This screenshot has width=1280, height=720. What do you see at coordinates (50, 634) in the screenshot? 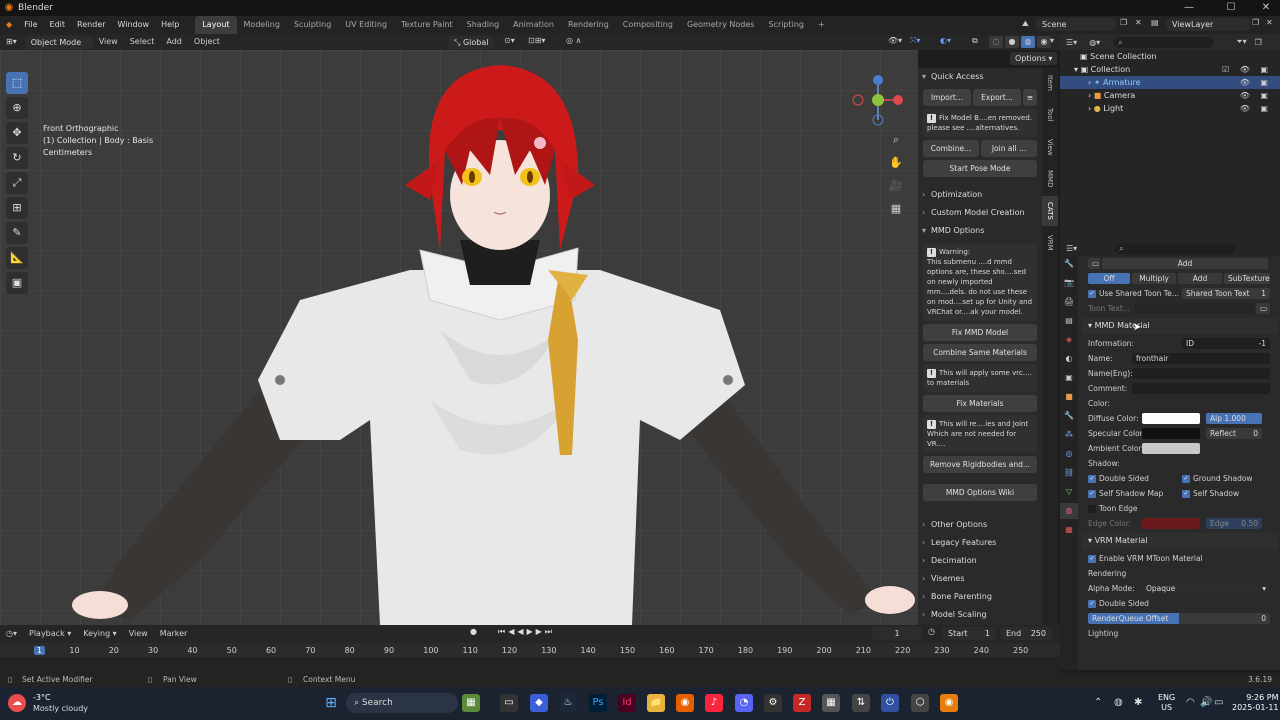
I see `playback-menu: Playback ▾` at bounding box center [50, 634].